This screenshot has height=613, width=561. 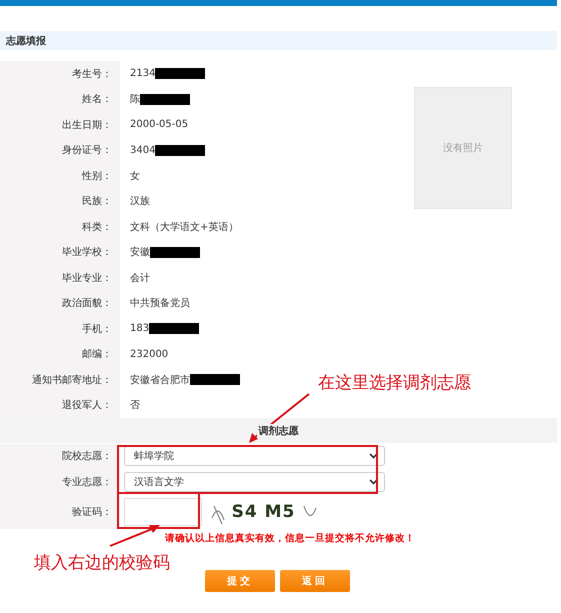 I want to click on section-header: 调剂志愿, so click(x=278, y=431).